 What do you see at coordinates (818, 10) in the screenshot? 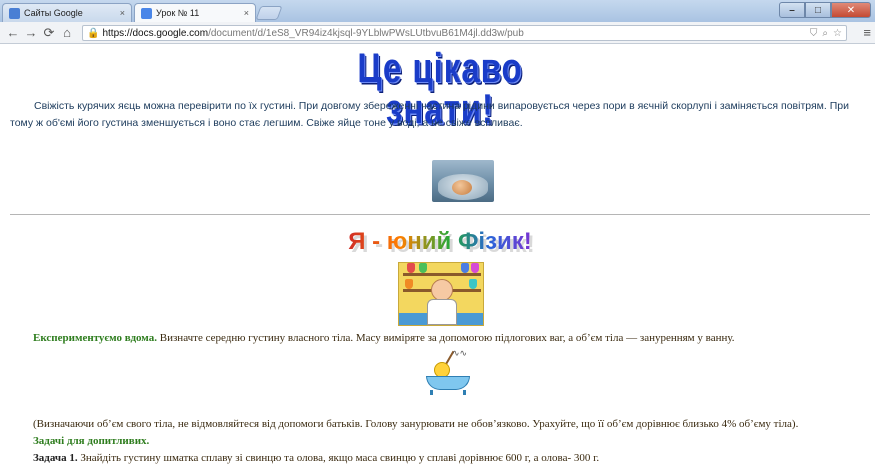
I see `maximize-button: □` at bounding box center [818, 10].